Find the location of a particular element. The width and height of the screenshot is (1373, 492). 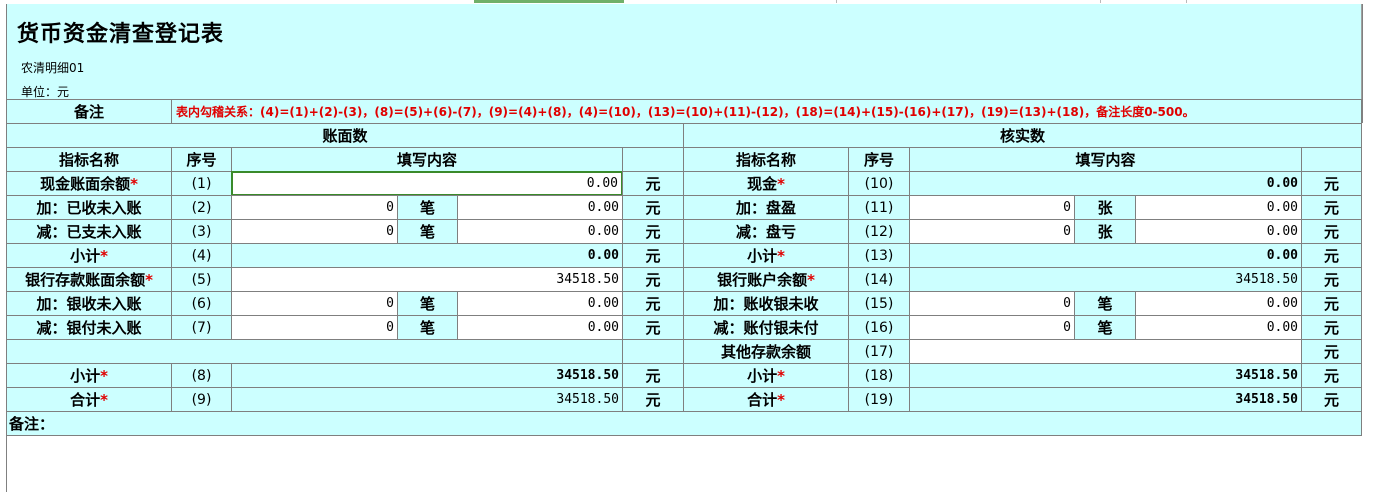

left-header-content-text: 填写内容 is located at coordinates (426, 160).